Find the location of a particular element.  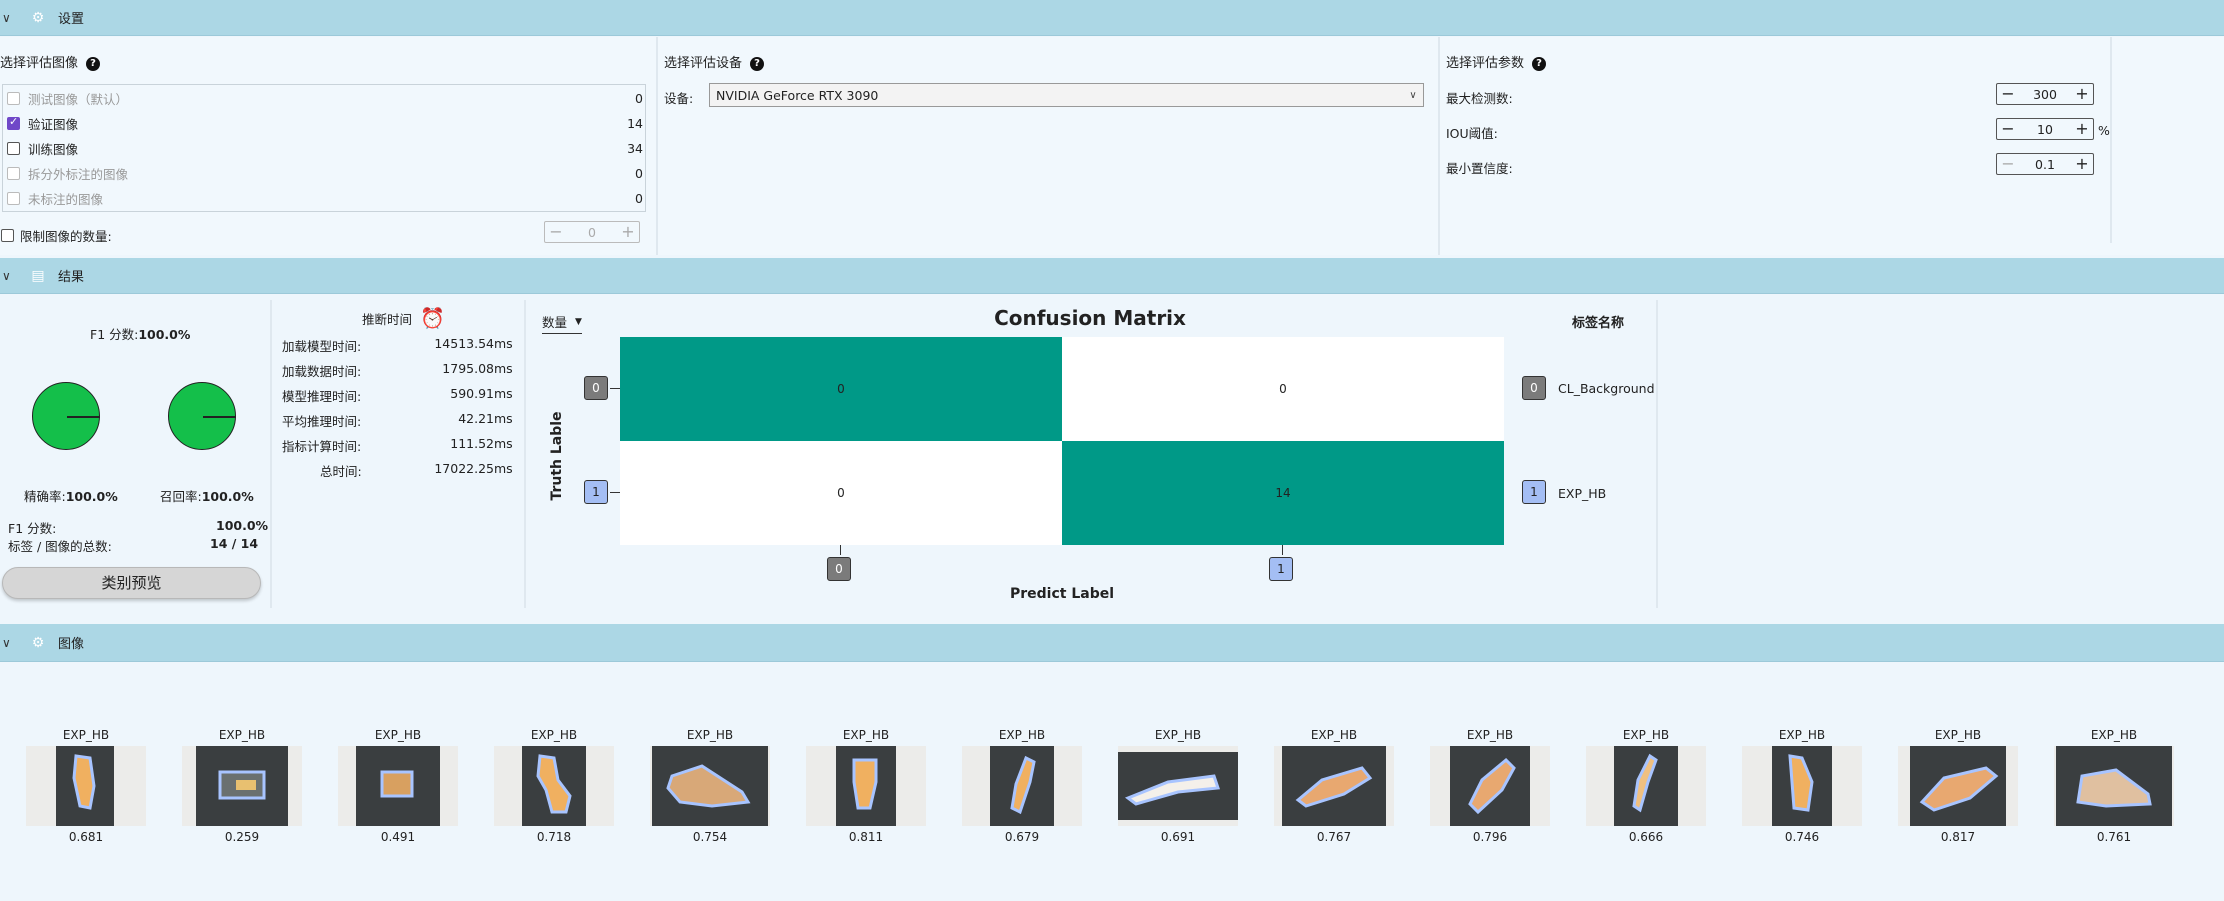

device-select: NVIDIA GeForce RTX 3090 ∨ is located at coordinates (1066, 95).